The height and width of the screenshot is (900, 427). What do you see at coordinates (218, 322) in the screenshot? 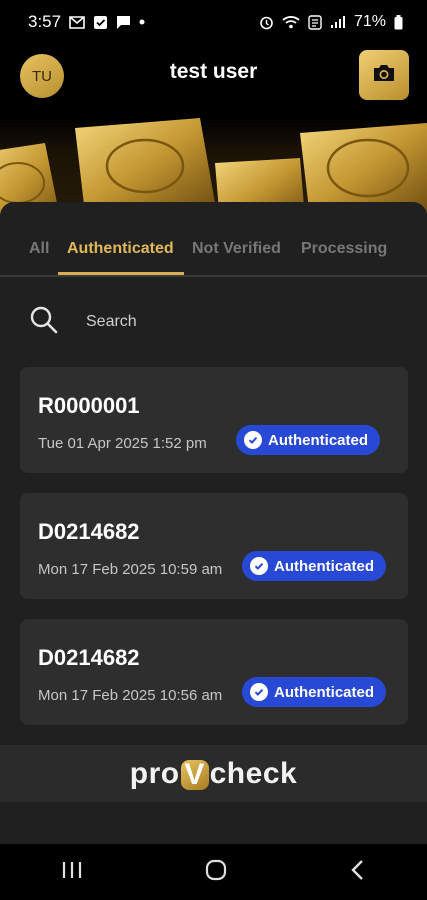
I see `search-bar: Search` at bounding box center [218, 322].